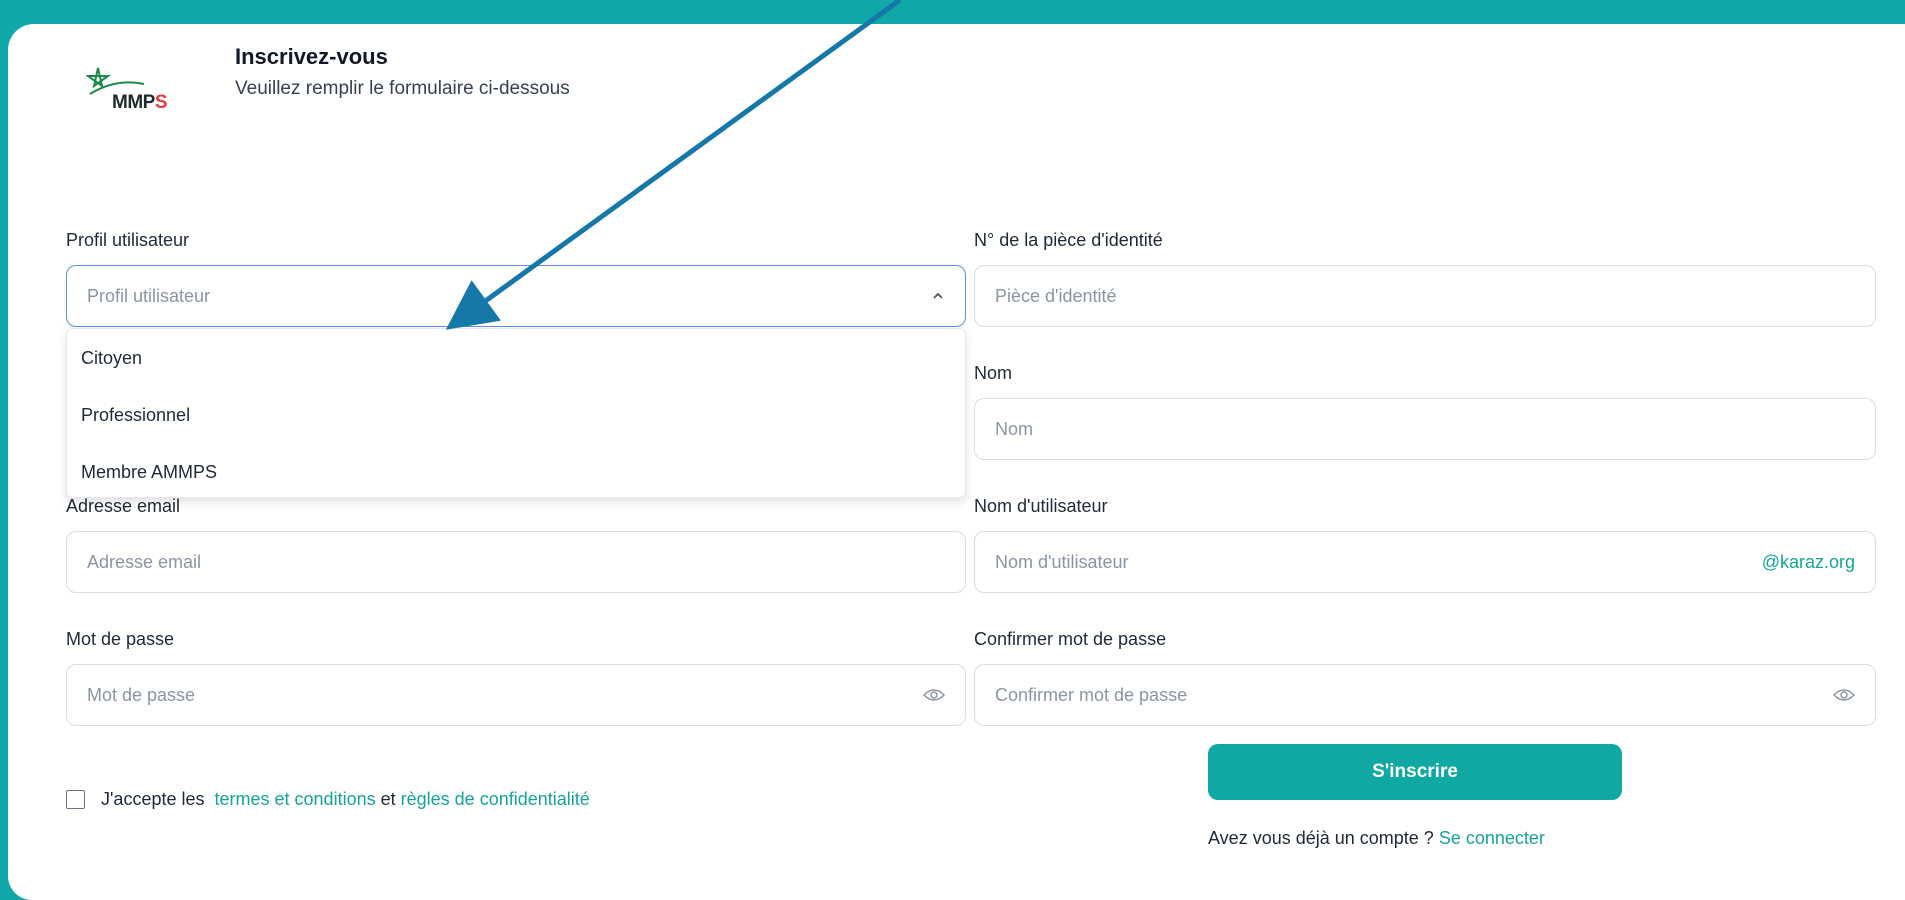 The width and height of the screenshot is (1905, 900). Describe the element at coordinates (136, 87) in the screenshot. I see `ammps-logo: MMPS` at that location.